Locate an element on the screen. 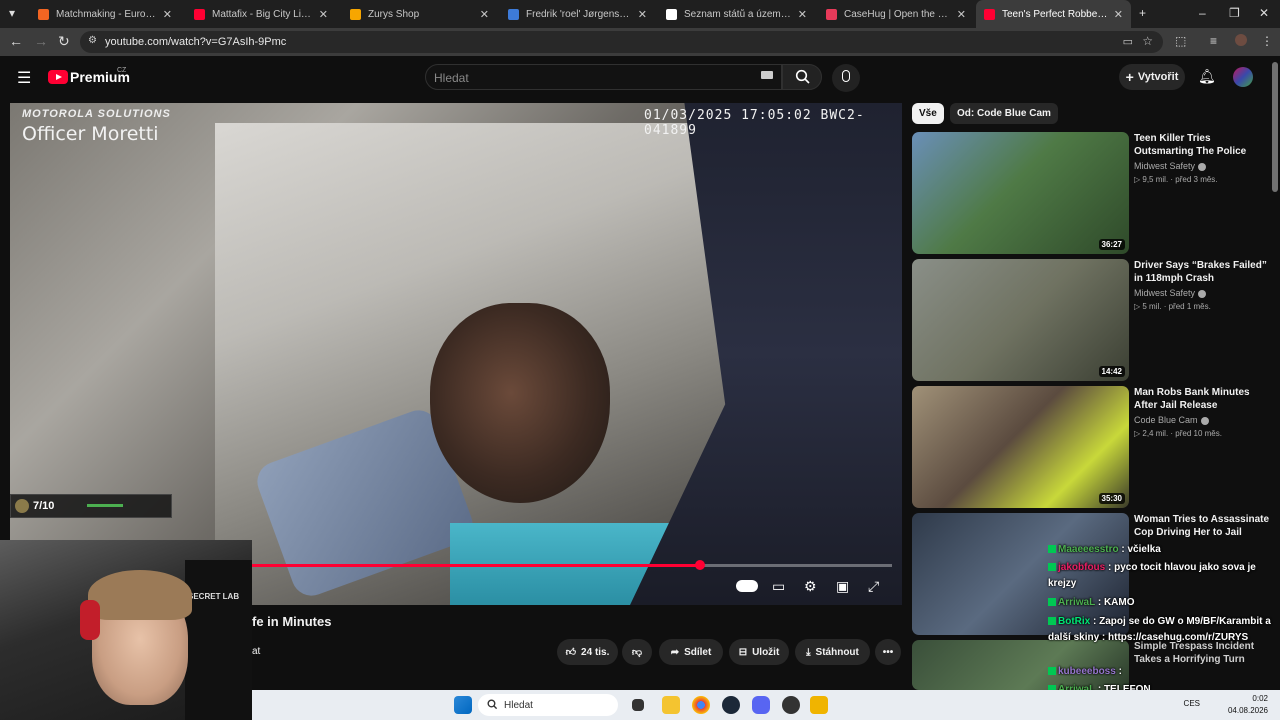 The height and width of the screenshot is (720, 1280). search-button is located at coordinates (802, 77).